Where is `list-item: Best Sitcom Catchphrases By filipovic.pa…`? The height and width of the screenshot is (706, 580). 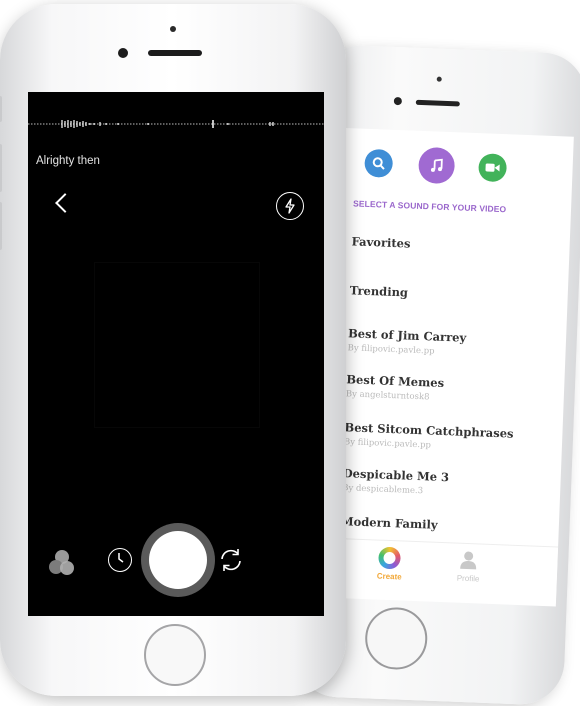
list-item: Best Sitcom Catchphrases By filipovic.pa… is located at coordinates (429, 436).